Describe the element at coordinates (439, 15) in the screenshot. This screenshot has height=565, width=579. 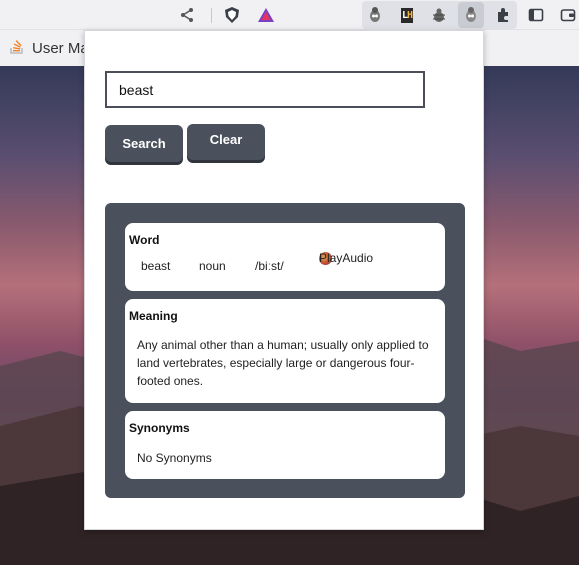
I see `ext-bug-2-icon` at that location.